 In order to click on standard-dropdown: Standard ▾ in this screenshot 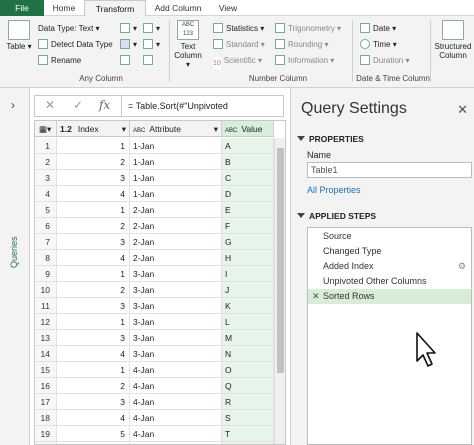, I will do `click(239, 44)`.